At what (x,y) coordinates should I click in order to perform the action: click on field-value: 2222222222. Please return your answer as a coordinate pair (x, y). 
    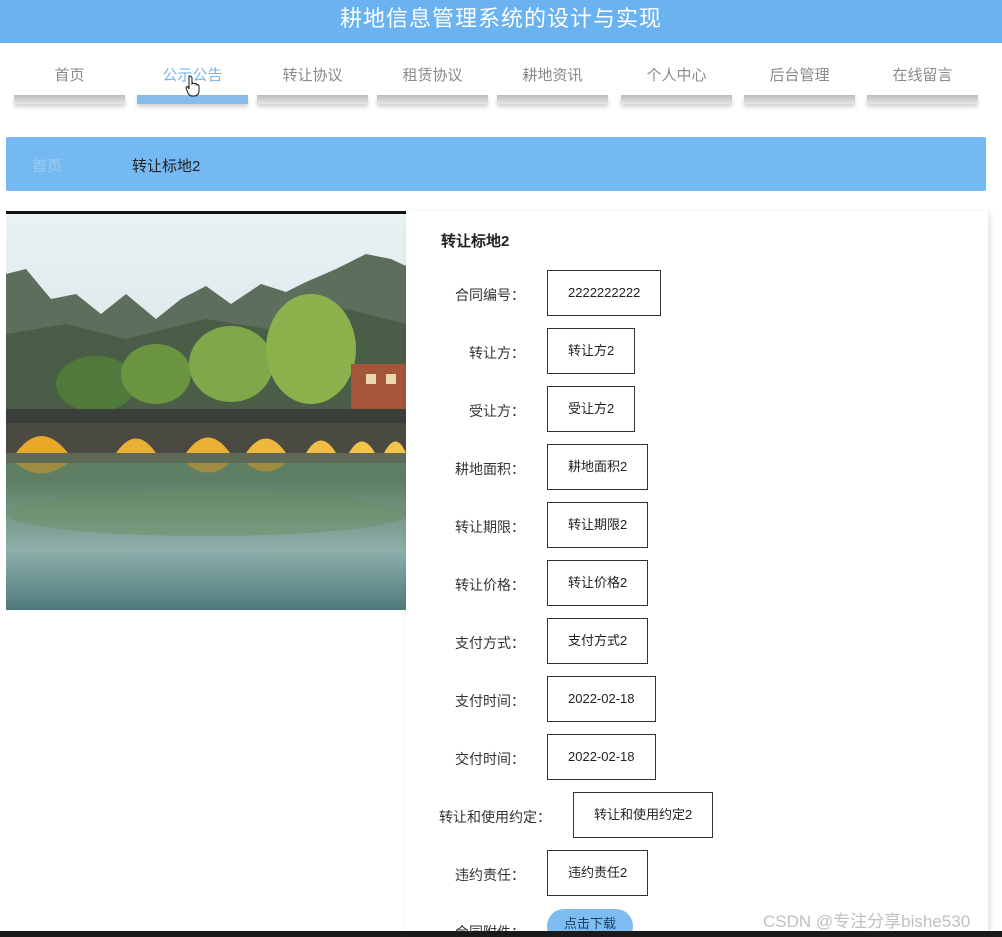
    Looking at the image, I should click on (604, 293).